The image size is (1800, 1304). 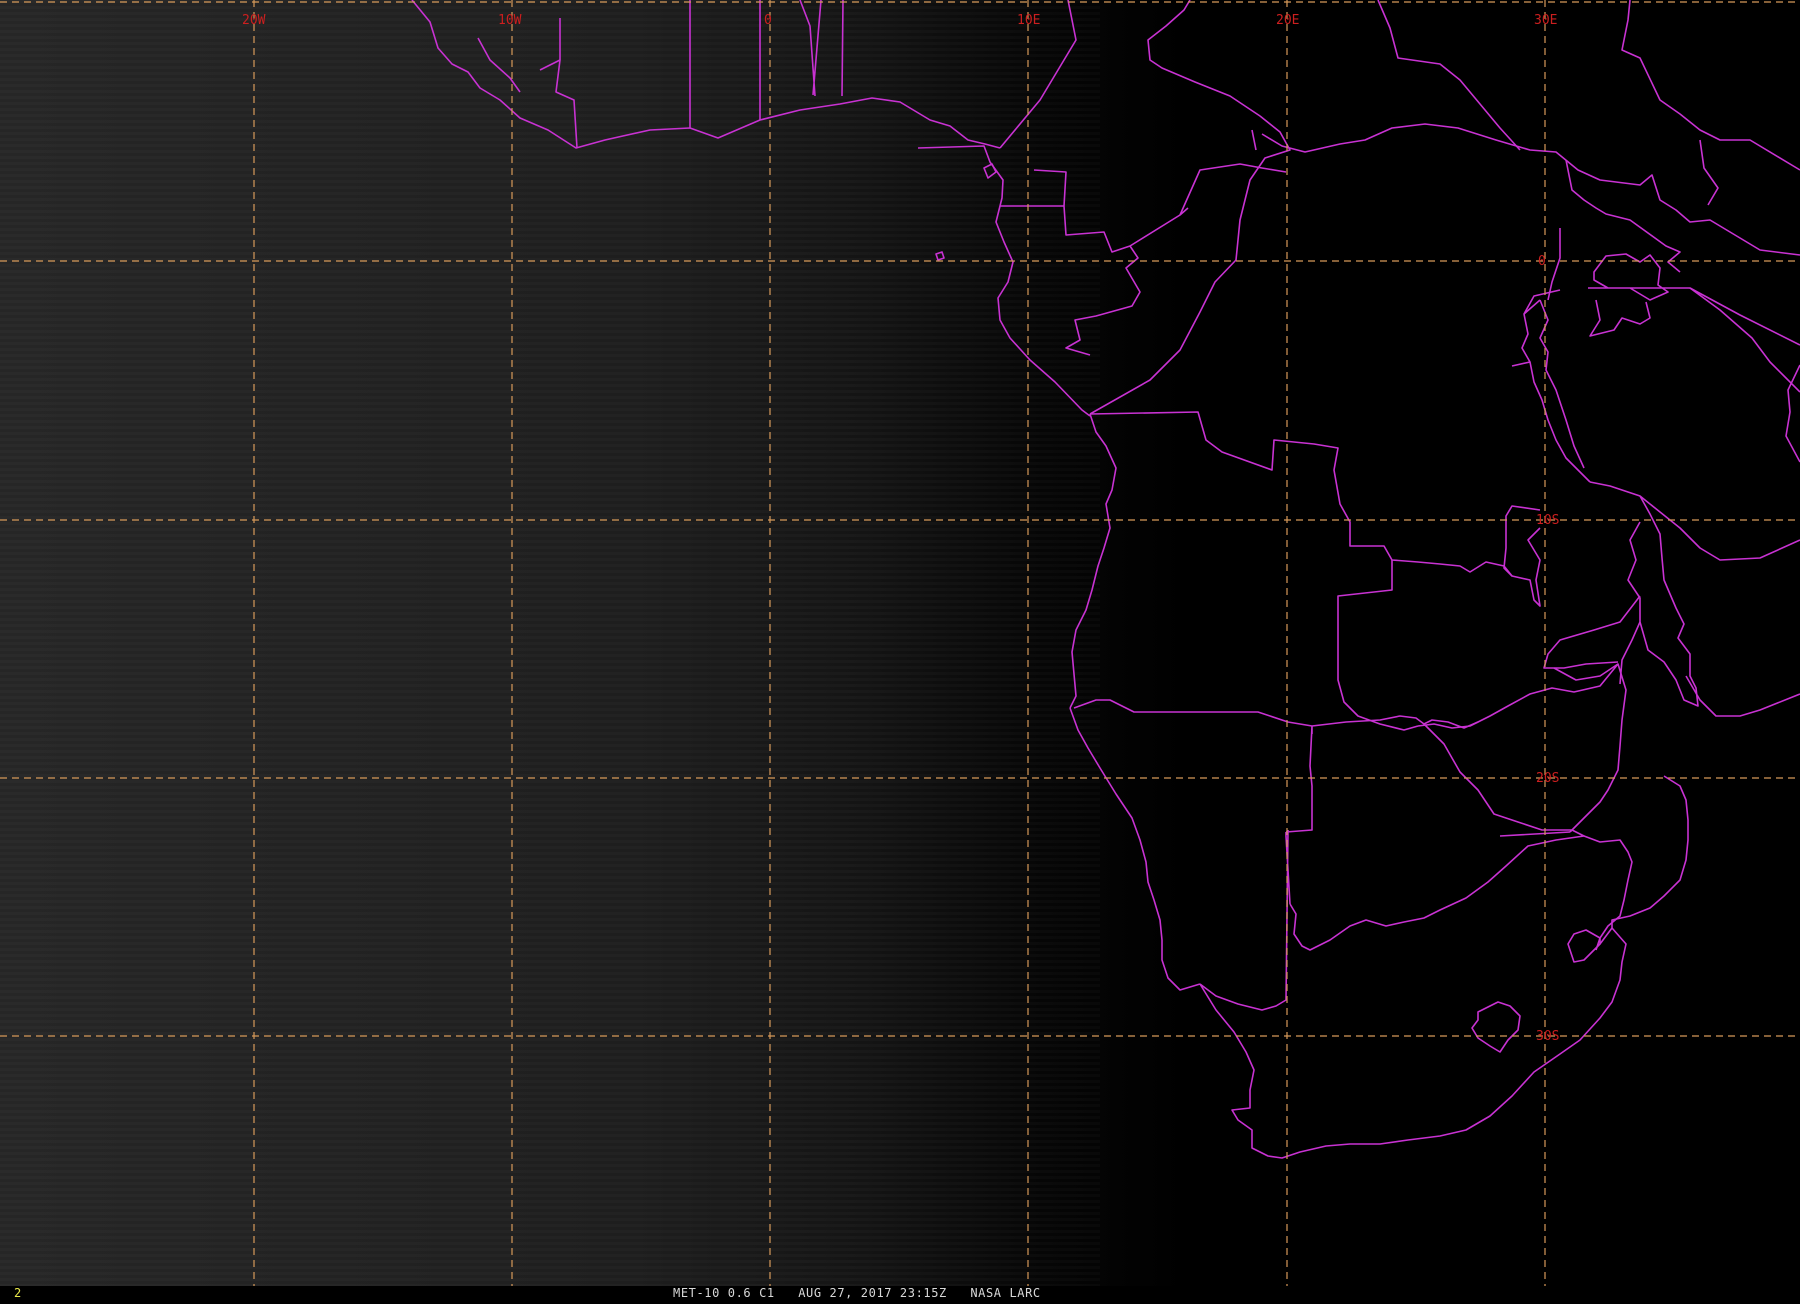 What do you see at coordinates (768, 20) in the screenshot?
I see `lon-label-0: 0` at bounding box center [768, 20].